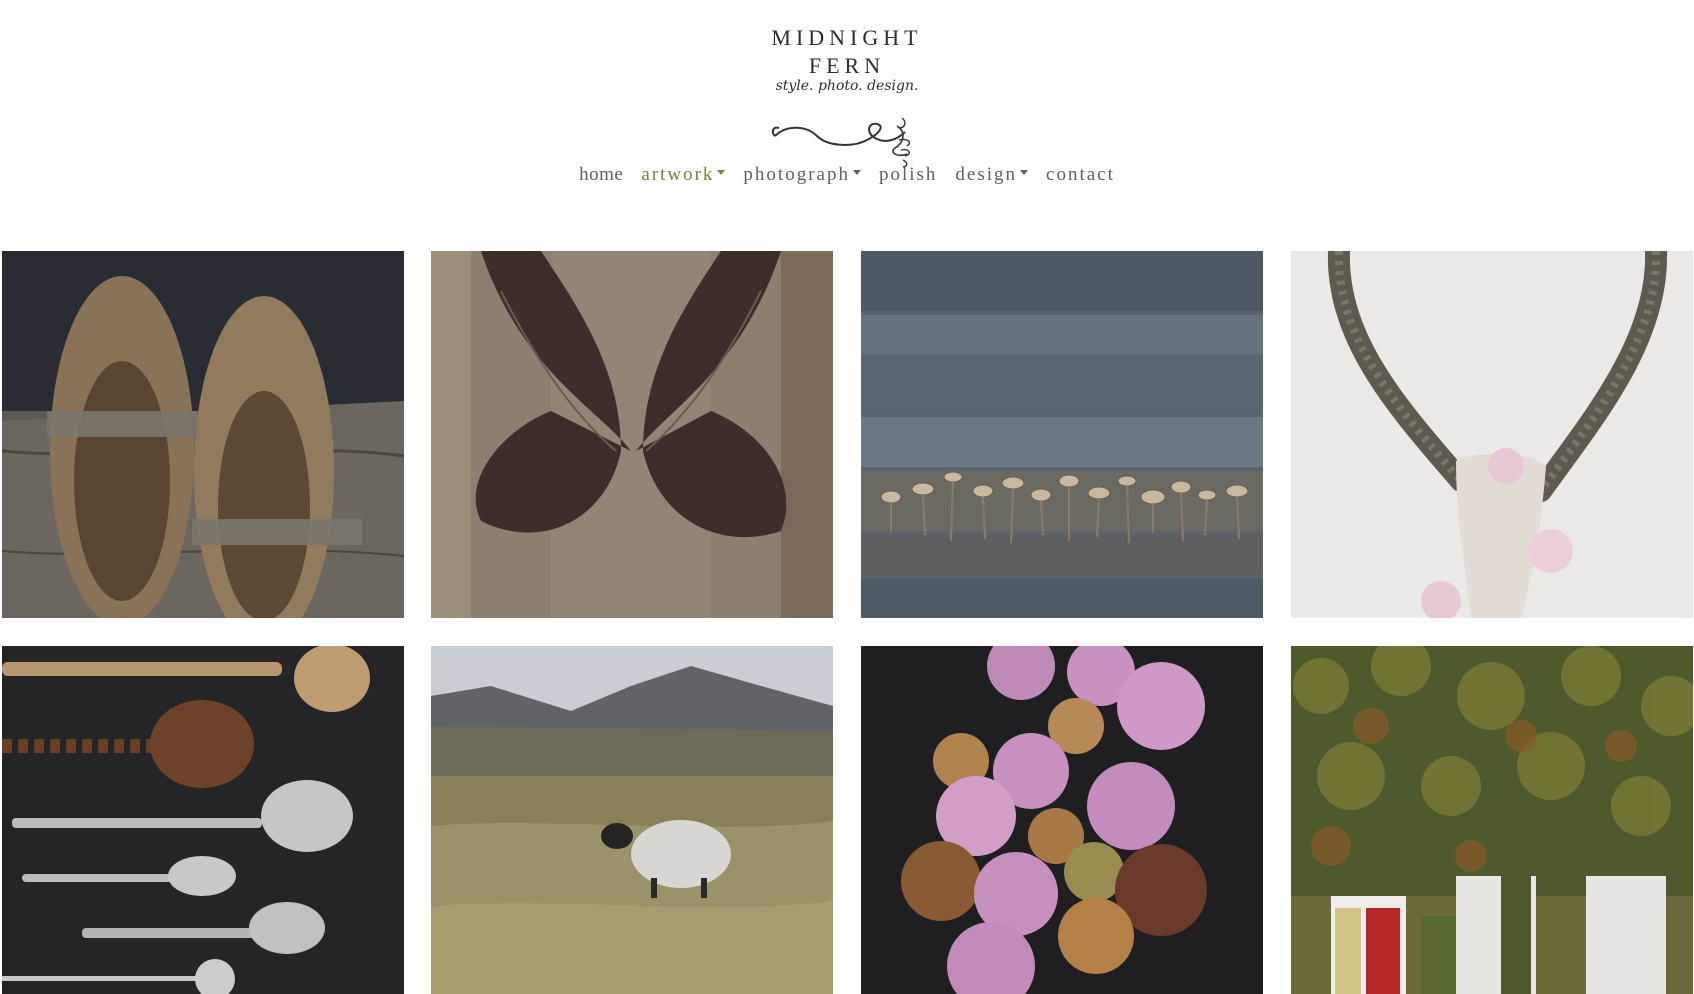 This screenshot has width=1694, height=994. I want to click on gallery-image-horns, so click(1492, 434).